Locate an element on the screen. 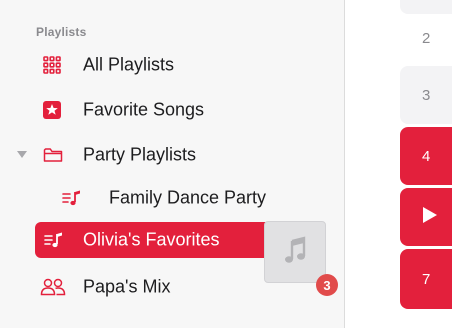 This screenshot has height=328, width=452. star-icon is located at coordinates (52, 110).